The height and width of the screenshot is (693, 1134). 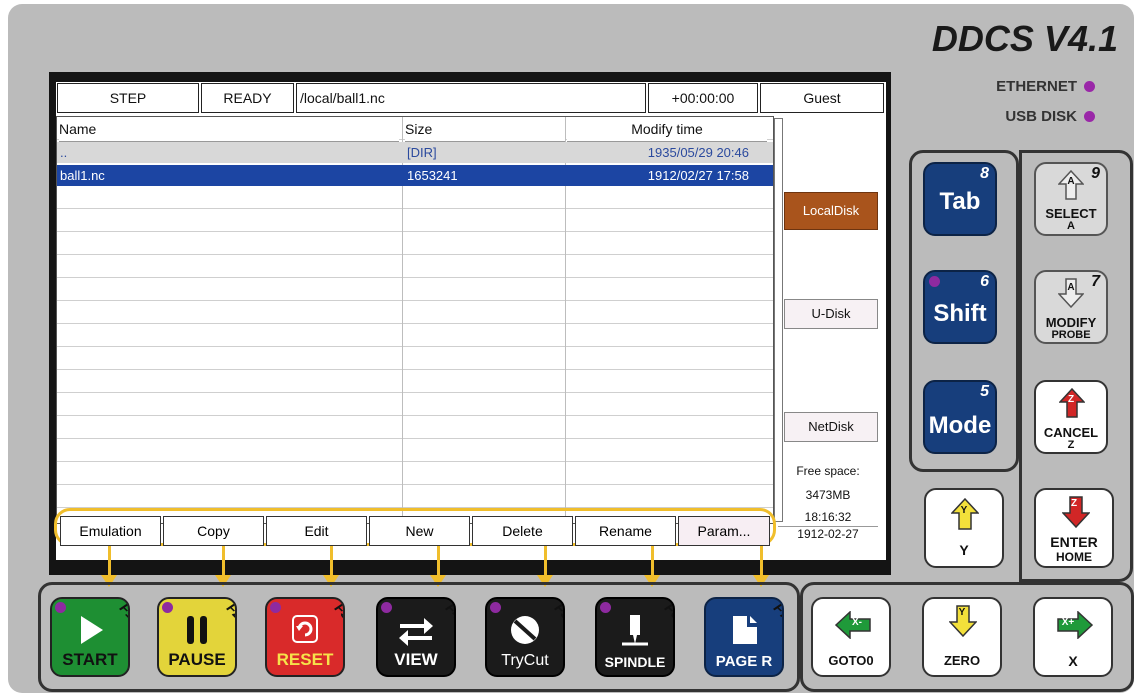 I want to click on x-key: X+ X, so click(x=1073, y=637).